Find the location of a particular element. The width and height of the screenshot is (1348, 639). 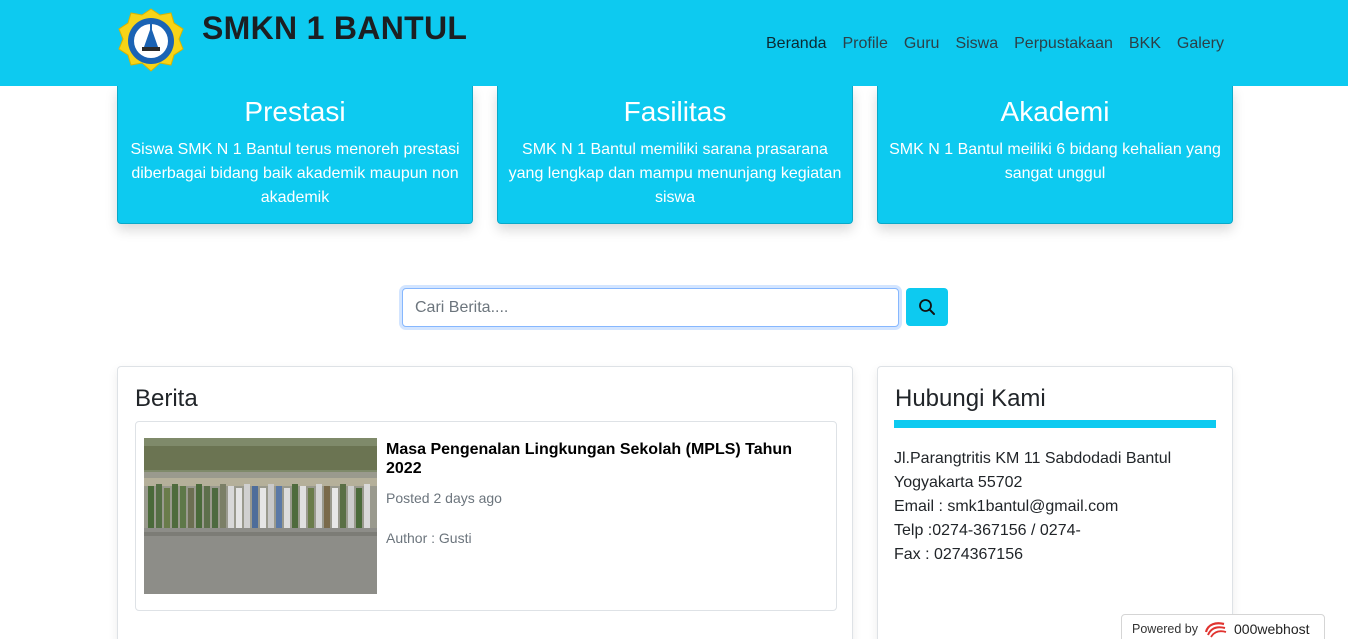

contact-address-line: Jl.Parangtritis KM 11 Sabdodadi Bantul is located at coordinates (1033, 458).